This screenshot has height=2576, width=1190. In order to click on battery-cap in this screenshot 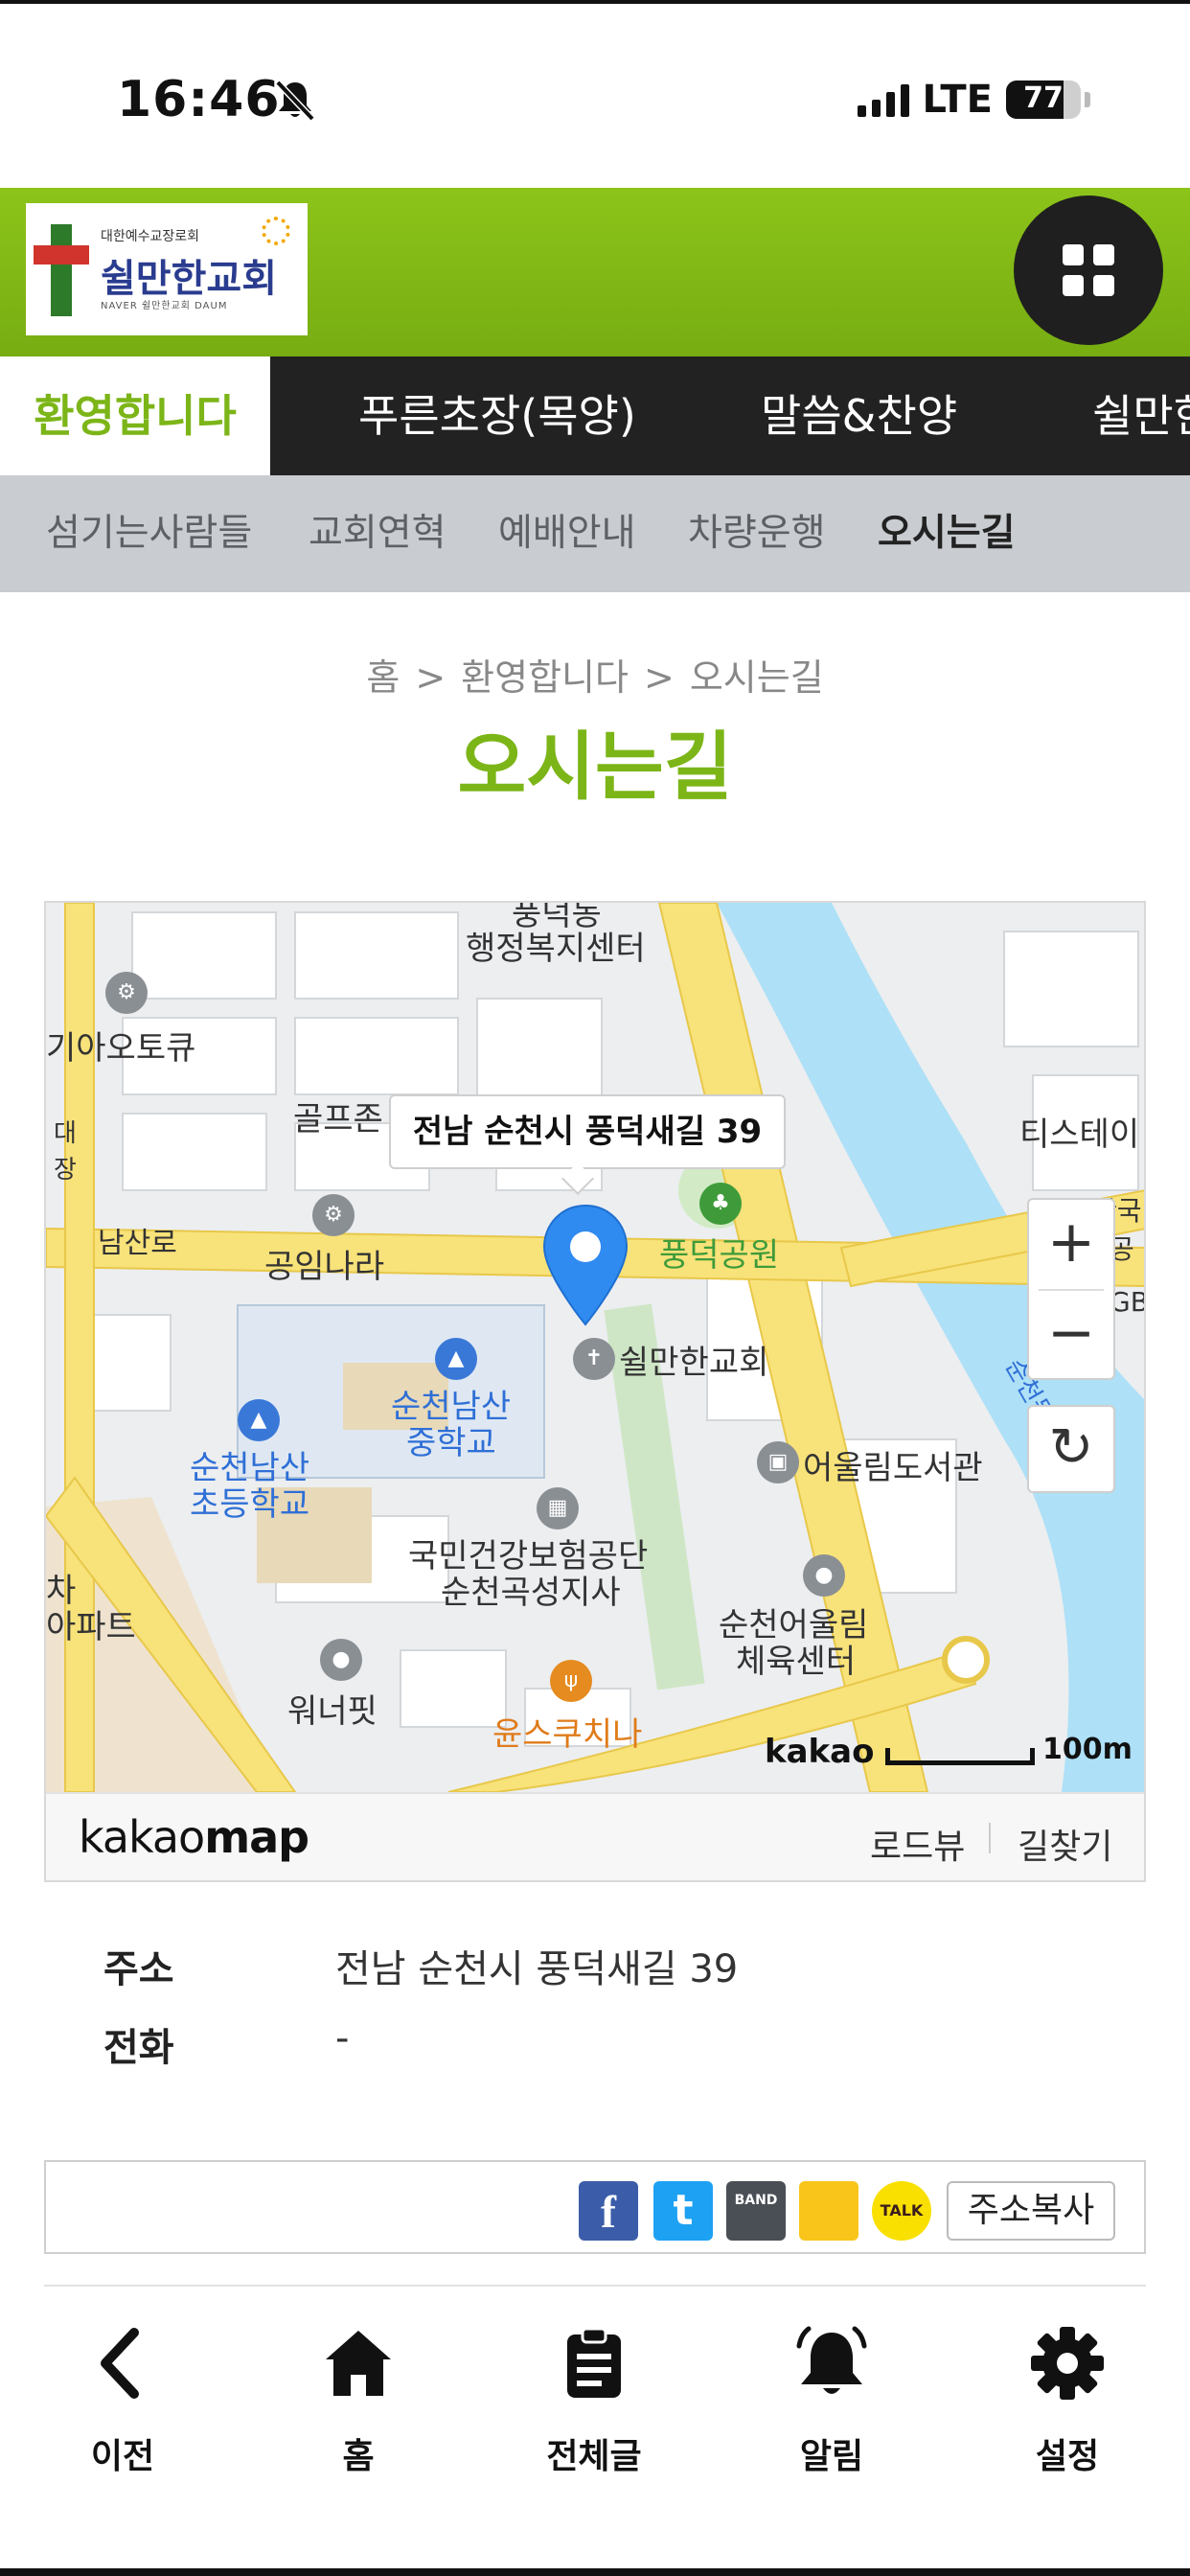, I will do `click(1088, 99)`.